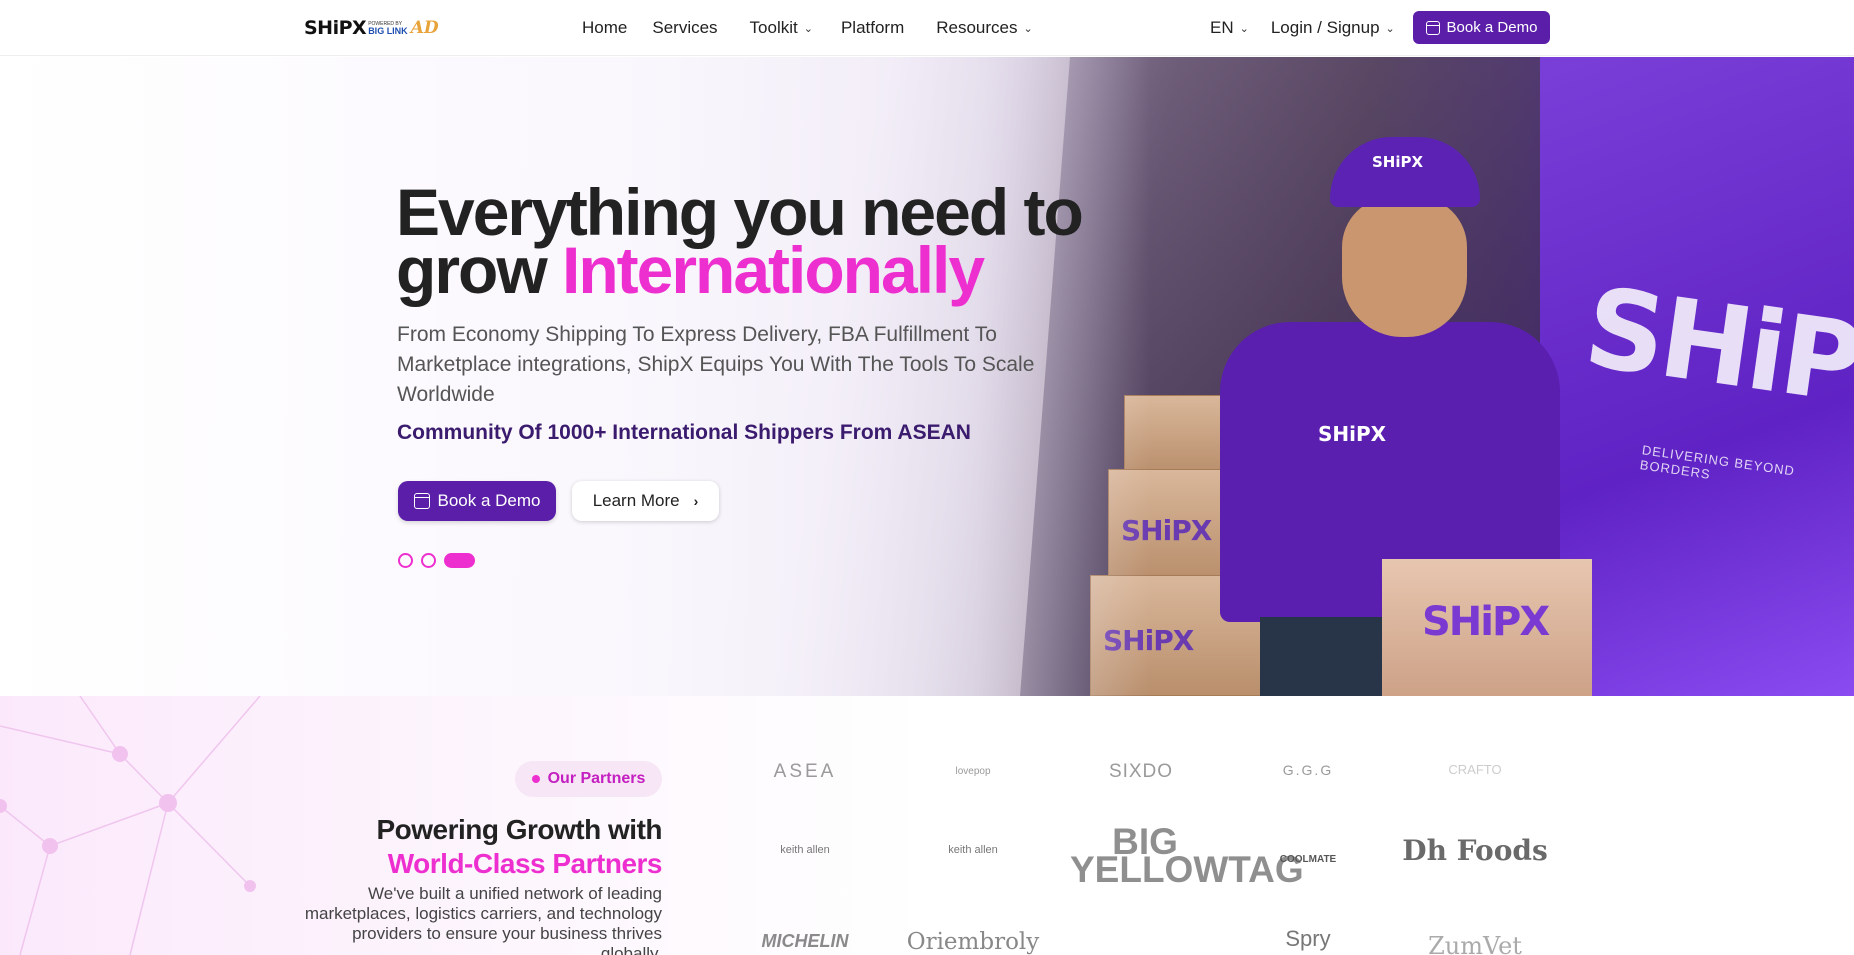  I want to click on partner-logo: lovepop, so click(973, 771).